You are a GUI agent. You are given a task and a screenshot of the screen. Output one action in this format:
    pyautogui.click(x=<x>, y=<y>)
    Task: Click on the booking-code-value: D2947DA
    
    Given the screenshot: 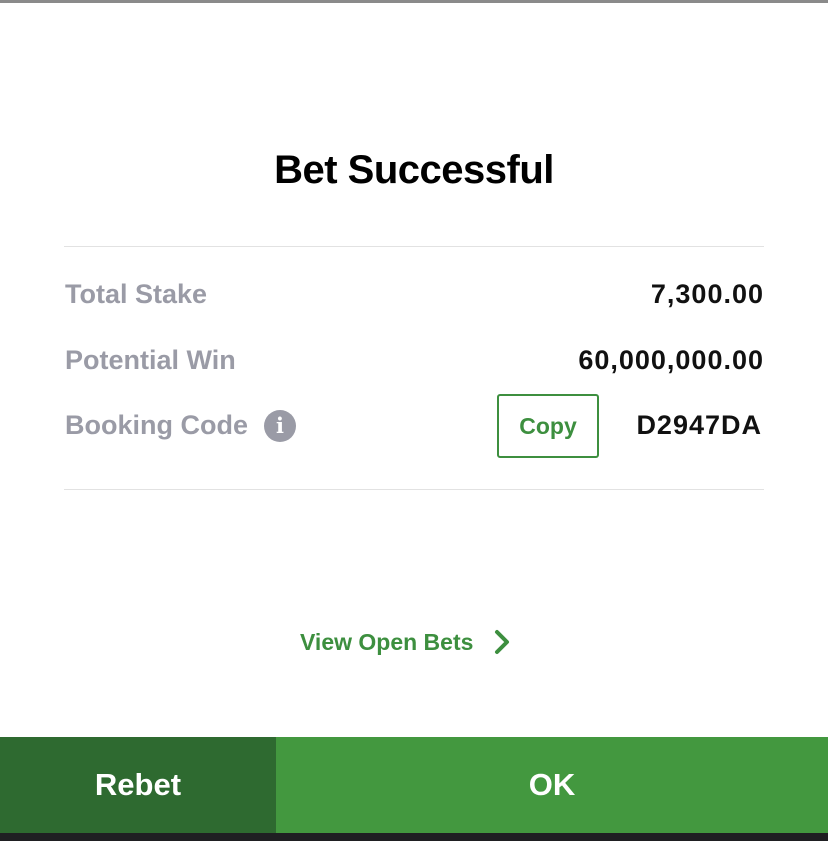 What is the action you would take?
    pyautogui.click(x=699, y=425)
    